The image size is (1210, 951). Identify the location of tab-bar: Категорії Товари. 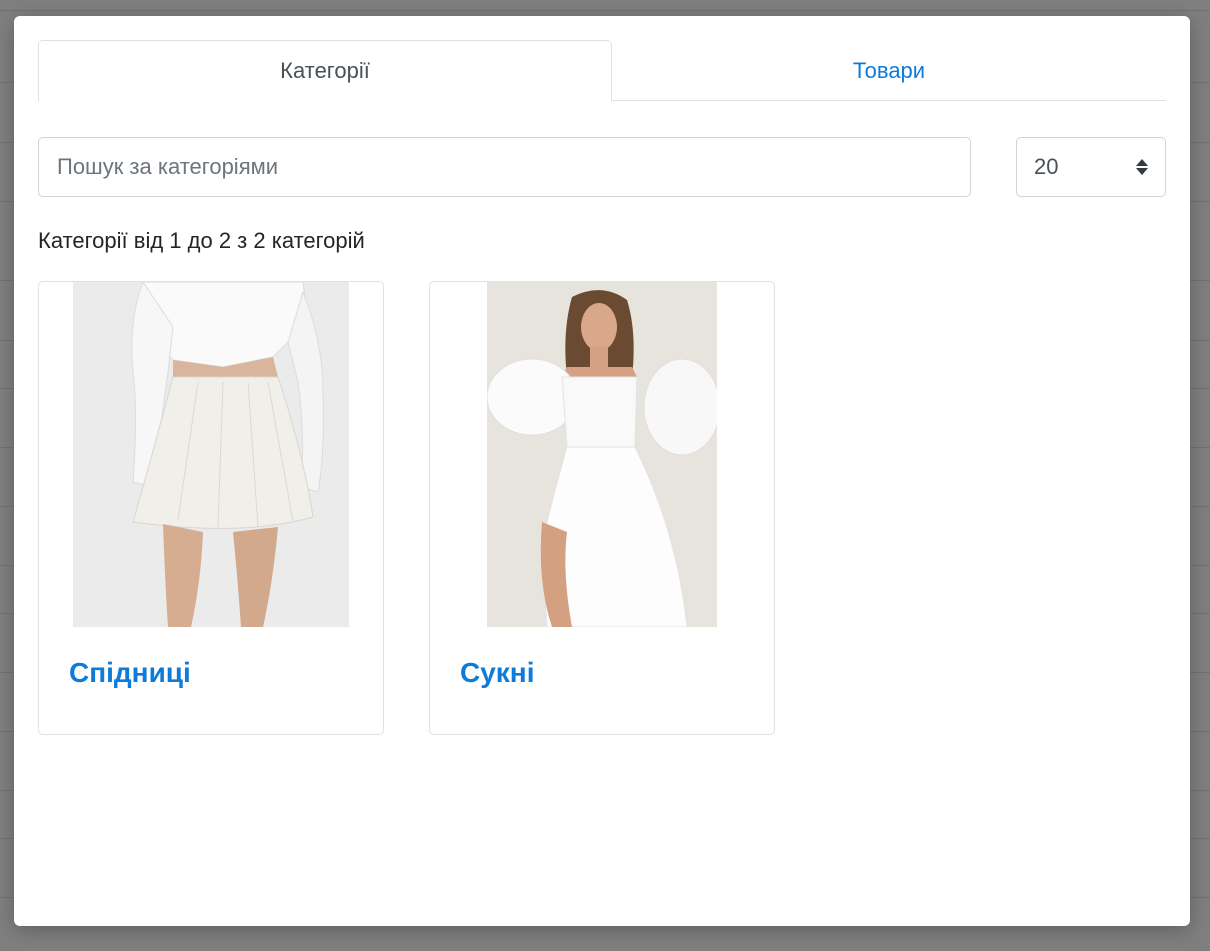
(602, 71).